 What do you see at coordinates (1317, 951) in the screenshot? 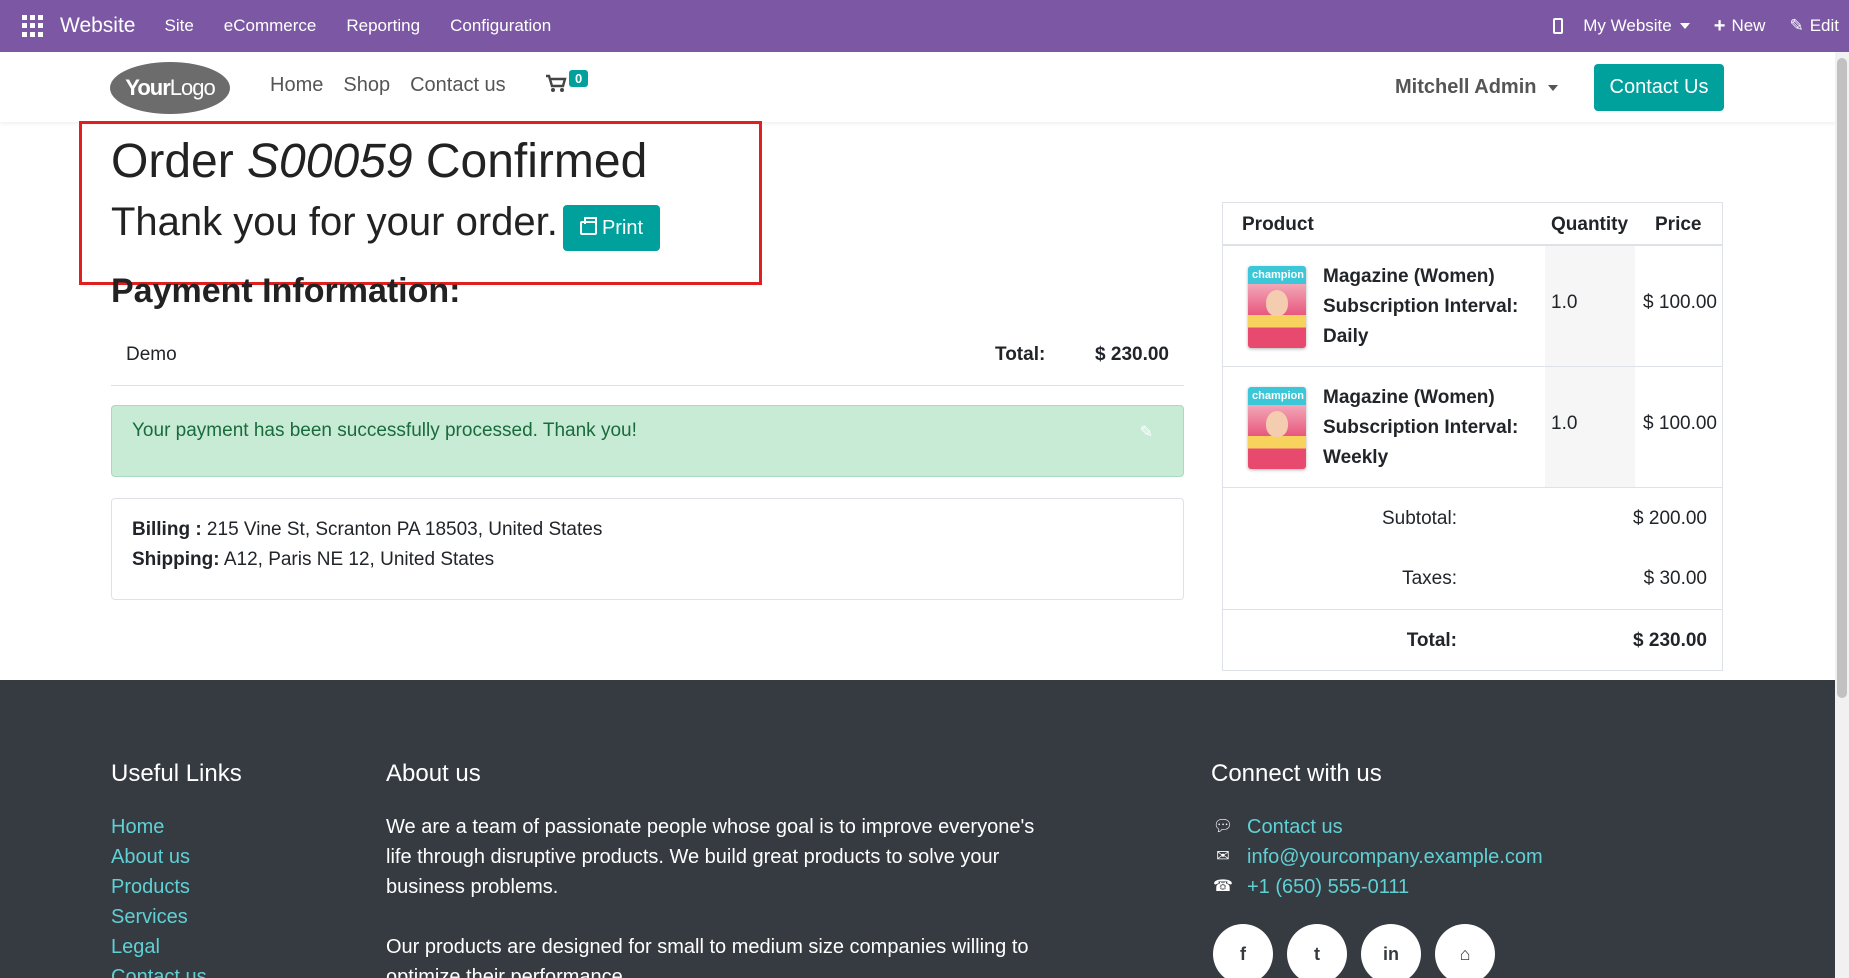
I see `twitter-icon: t` at bounding box center [1317, 951].